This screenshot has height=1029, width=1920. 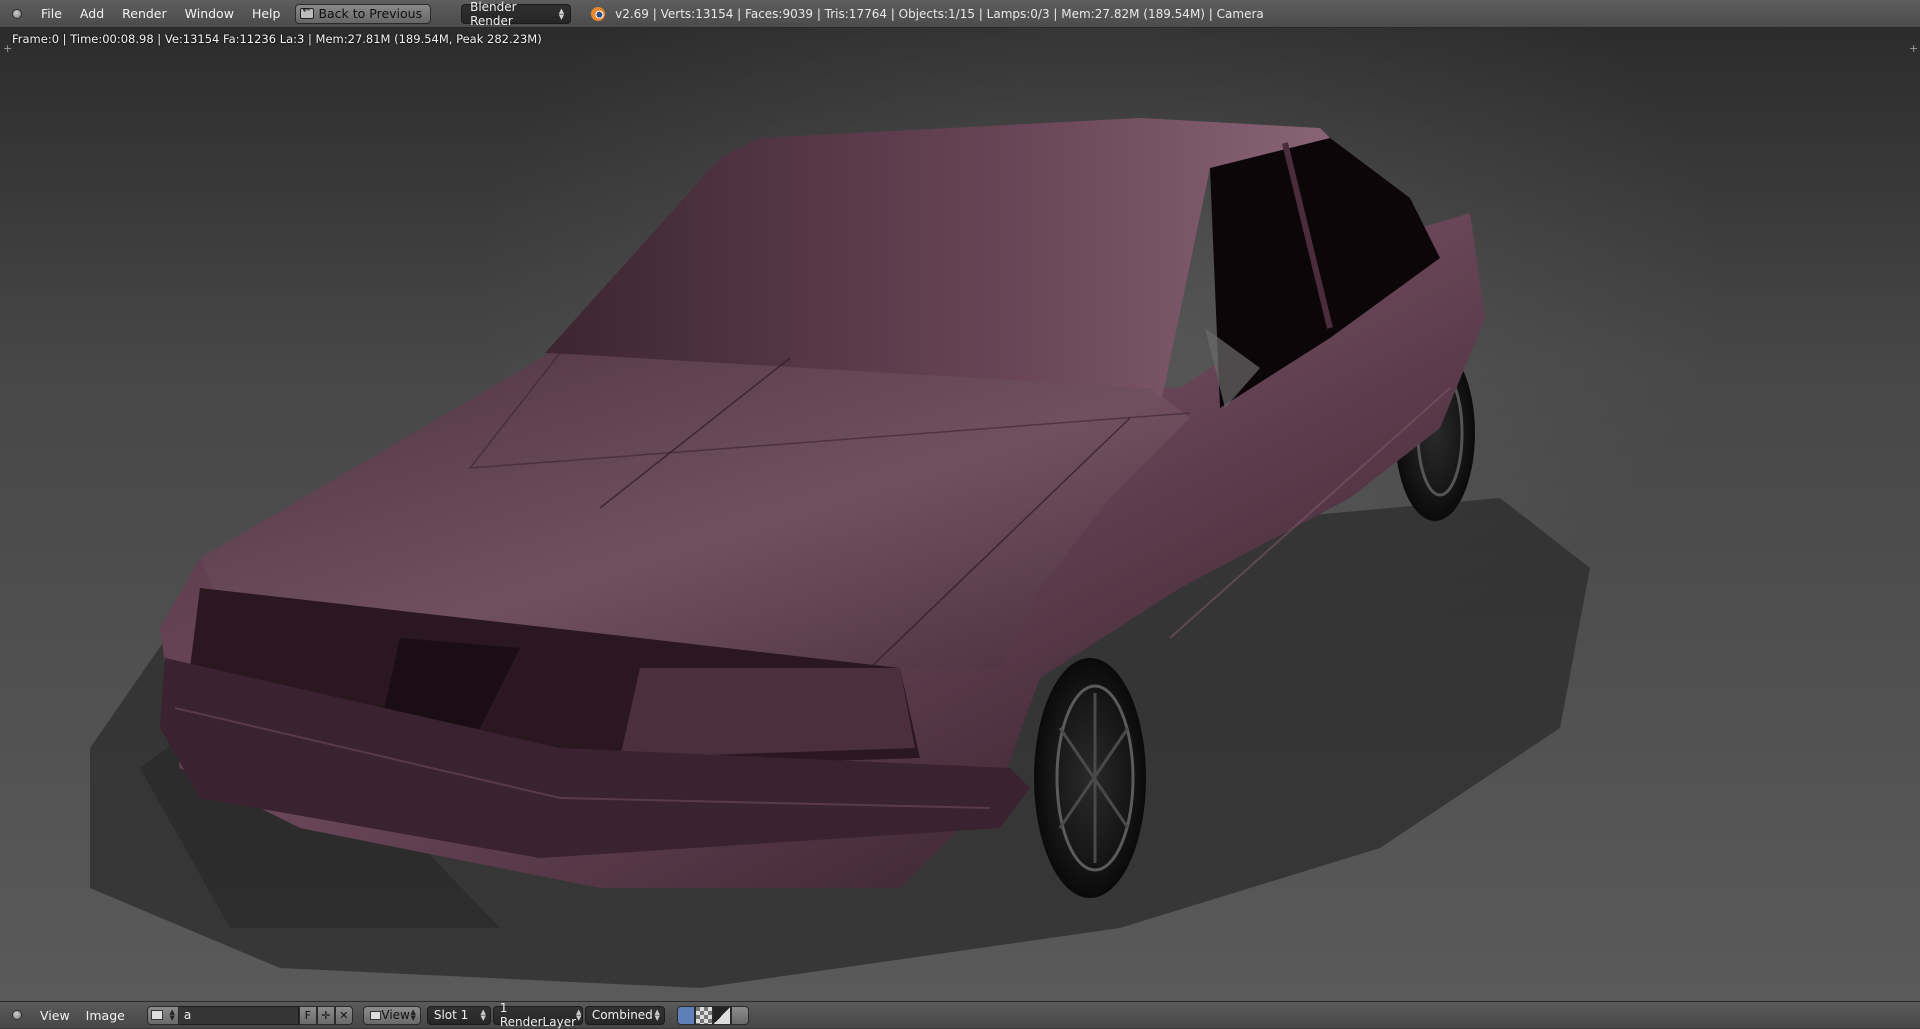 What do you see at coordinates (493, 14) in the screenshot?
I see `render-engine-value: Blender Render` at bounding box center [493, 14].